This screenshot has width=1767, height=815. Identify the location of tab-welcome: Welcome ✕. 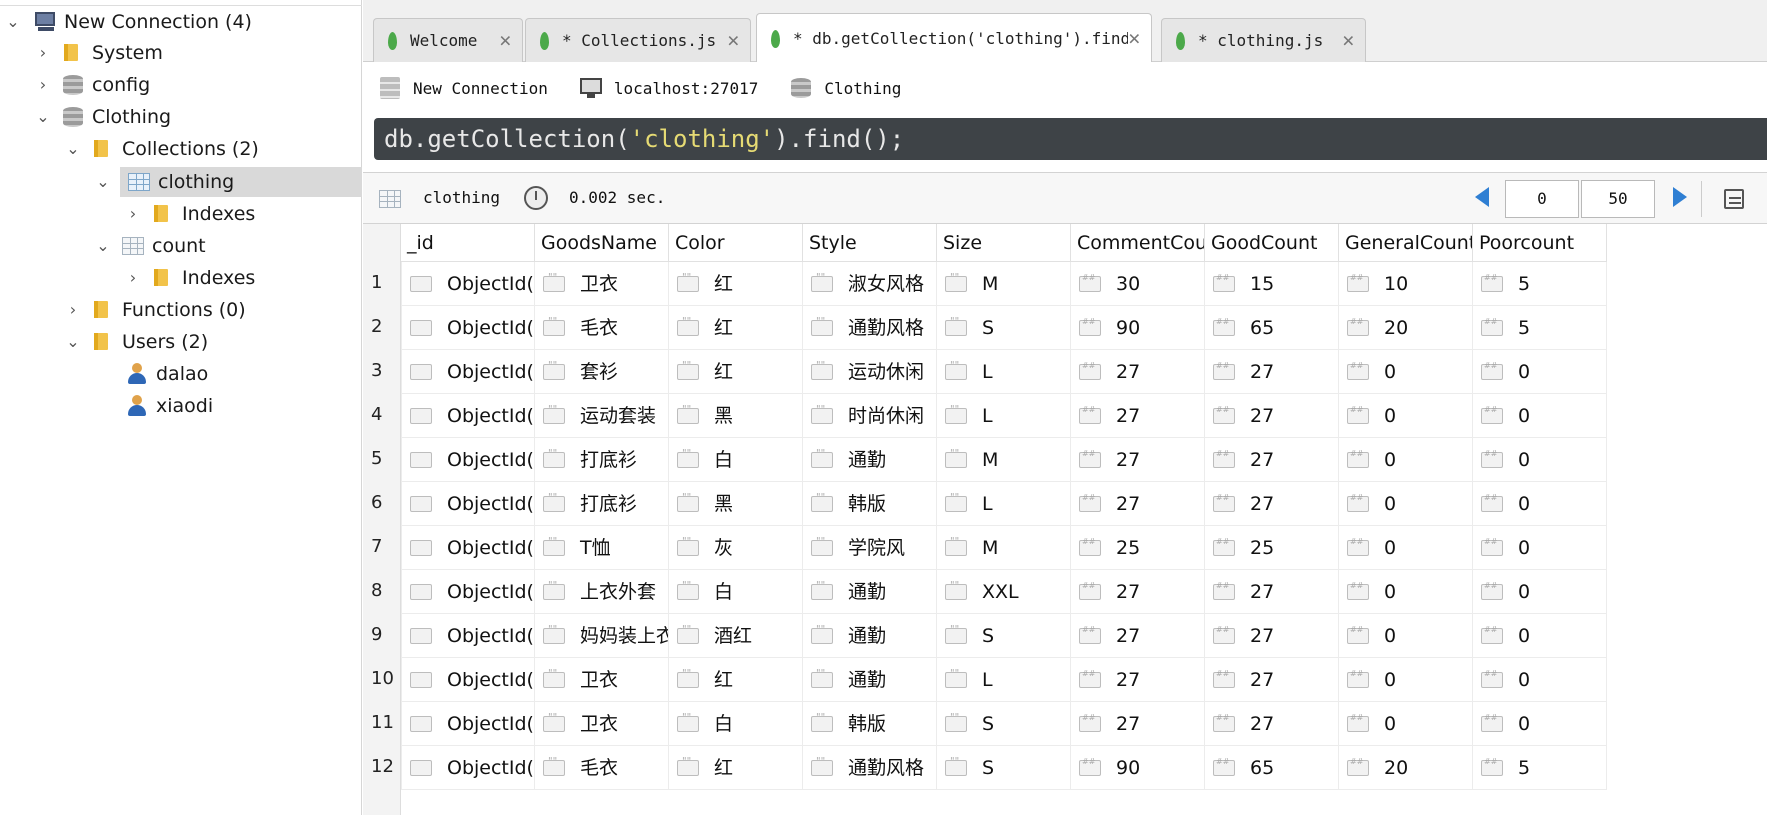
(448, 40).